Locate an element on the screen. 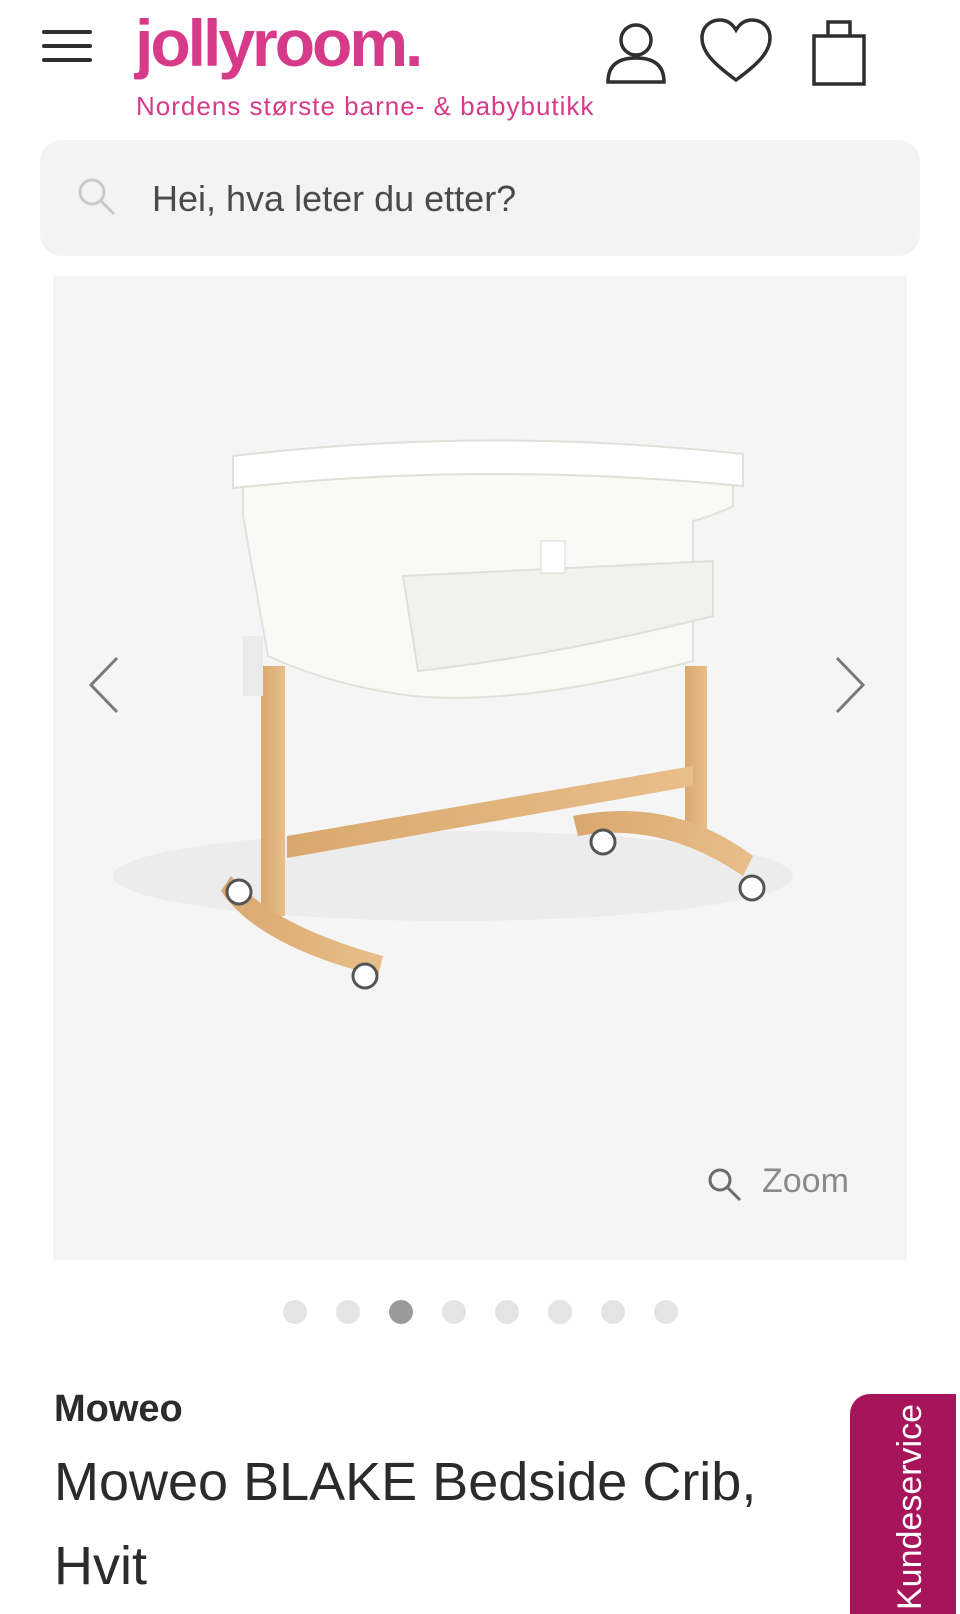 This screenshot has width=960, height=1614. site-logo: jollyroom. is located at coordinates (279, 43).